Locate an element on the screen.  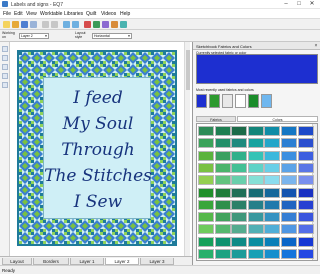
zoom-in-icon is located at coordinates (66, 24).